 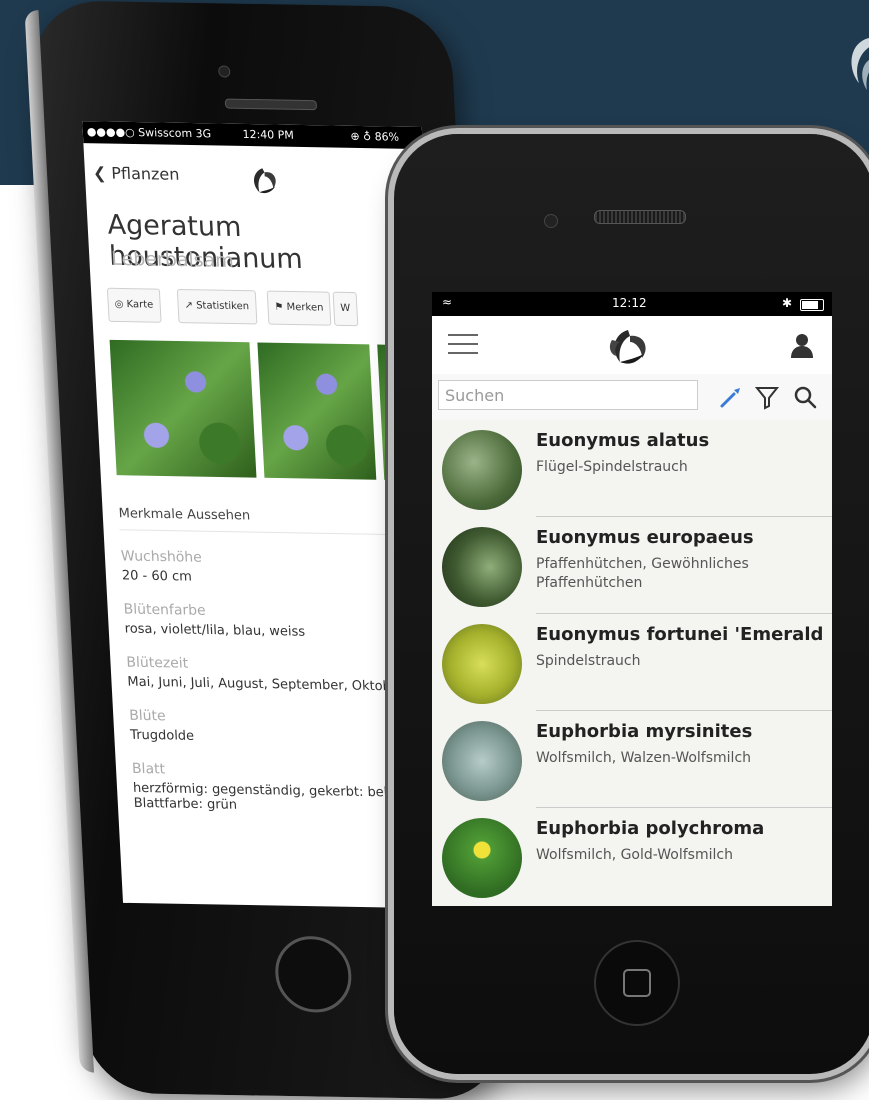 What do you see at coordinates (172, 259) in the screenshot?
I see `plant-common-name: Leberbalsam` at bounding box center [172, 259].